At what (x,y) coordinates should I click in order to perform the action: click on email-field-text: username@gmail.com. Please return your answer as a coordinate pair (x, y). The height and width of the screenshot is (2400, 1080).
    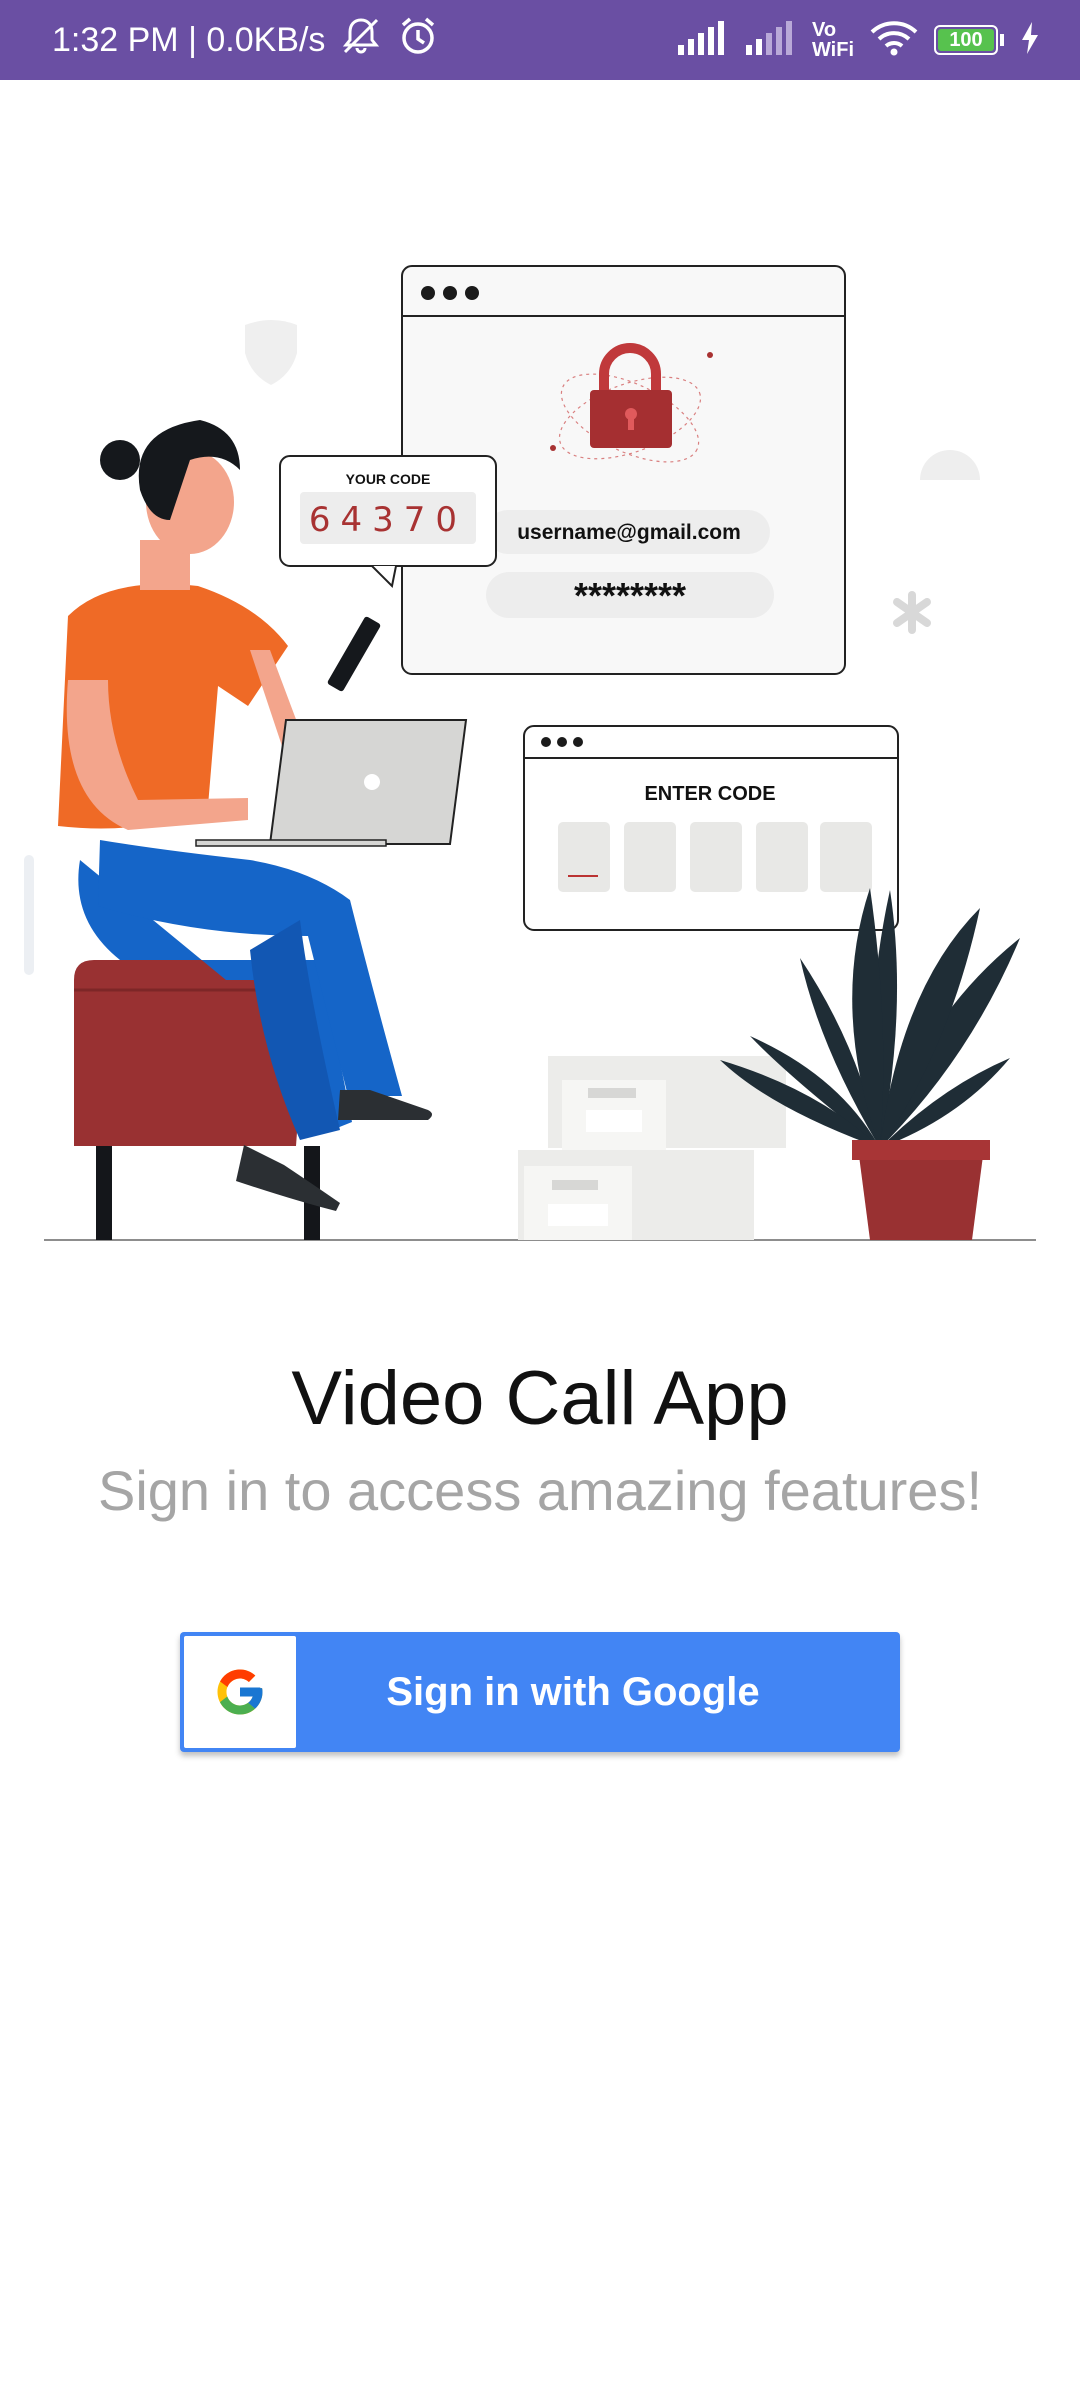
    Looking at the image, I should click on (629, 532).